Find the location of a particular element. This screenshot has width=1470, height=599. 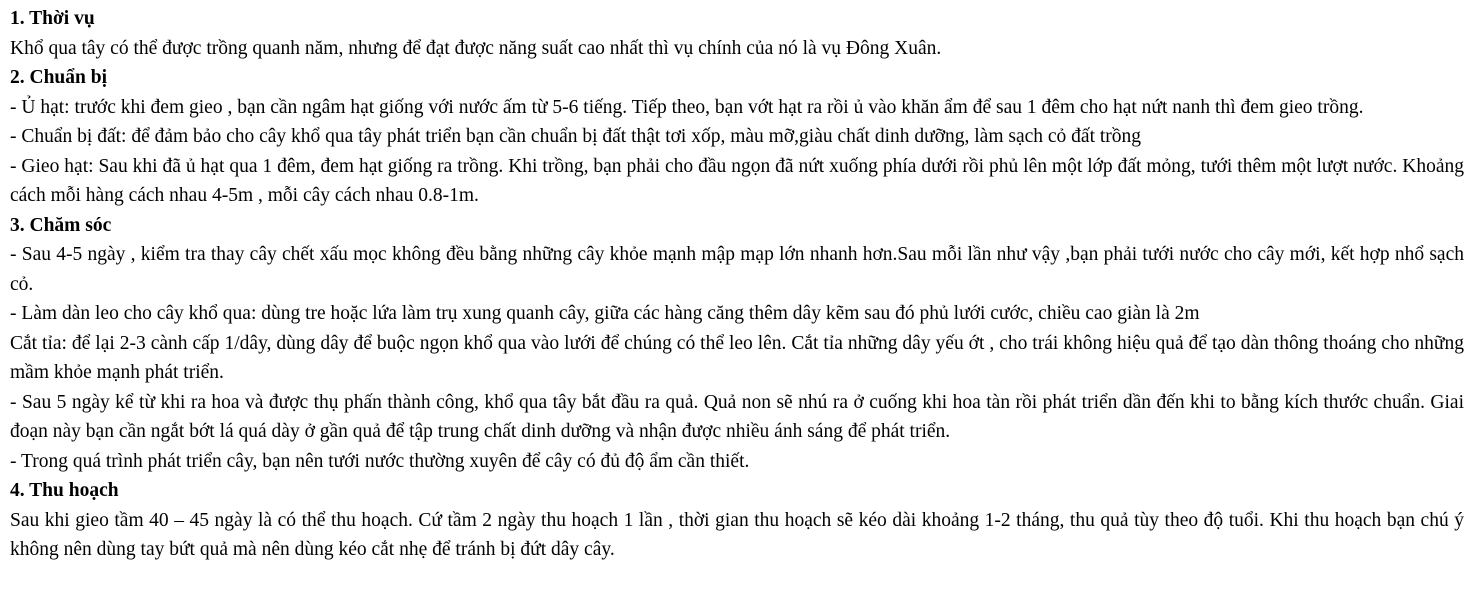

section-heading-thoi-vu: 1. Thời vụ is located at coordinates (52, 18).